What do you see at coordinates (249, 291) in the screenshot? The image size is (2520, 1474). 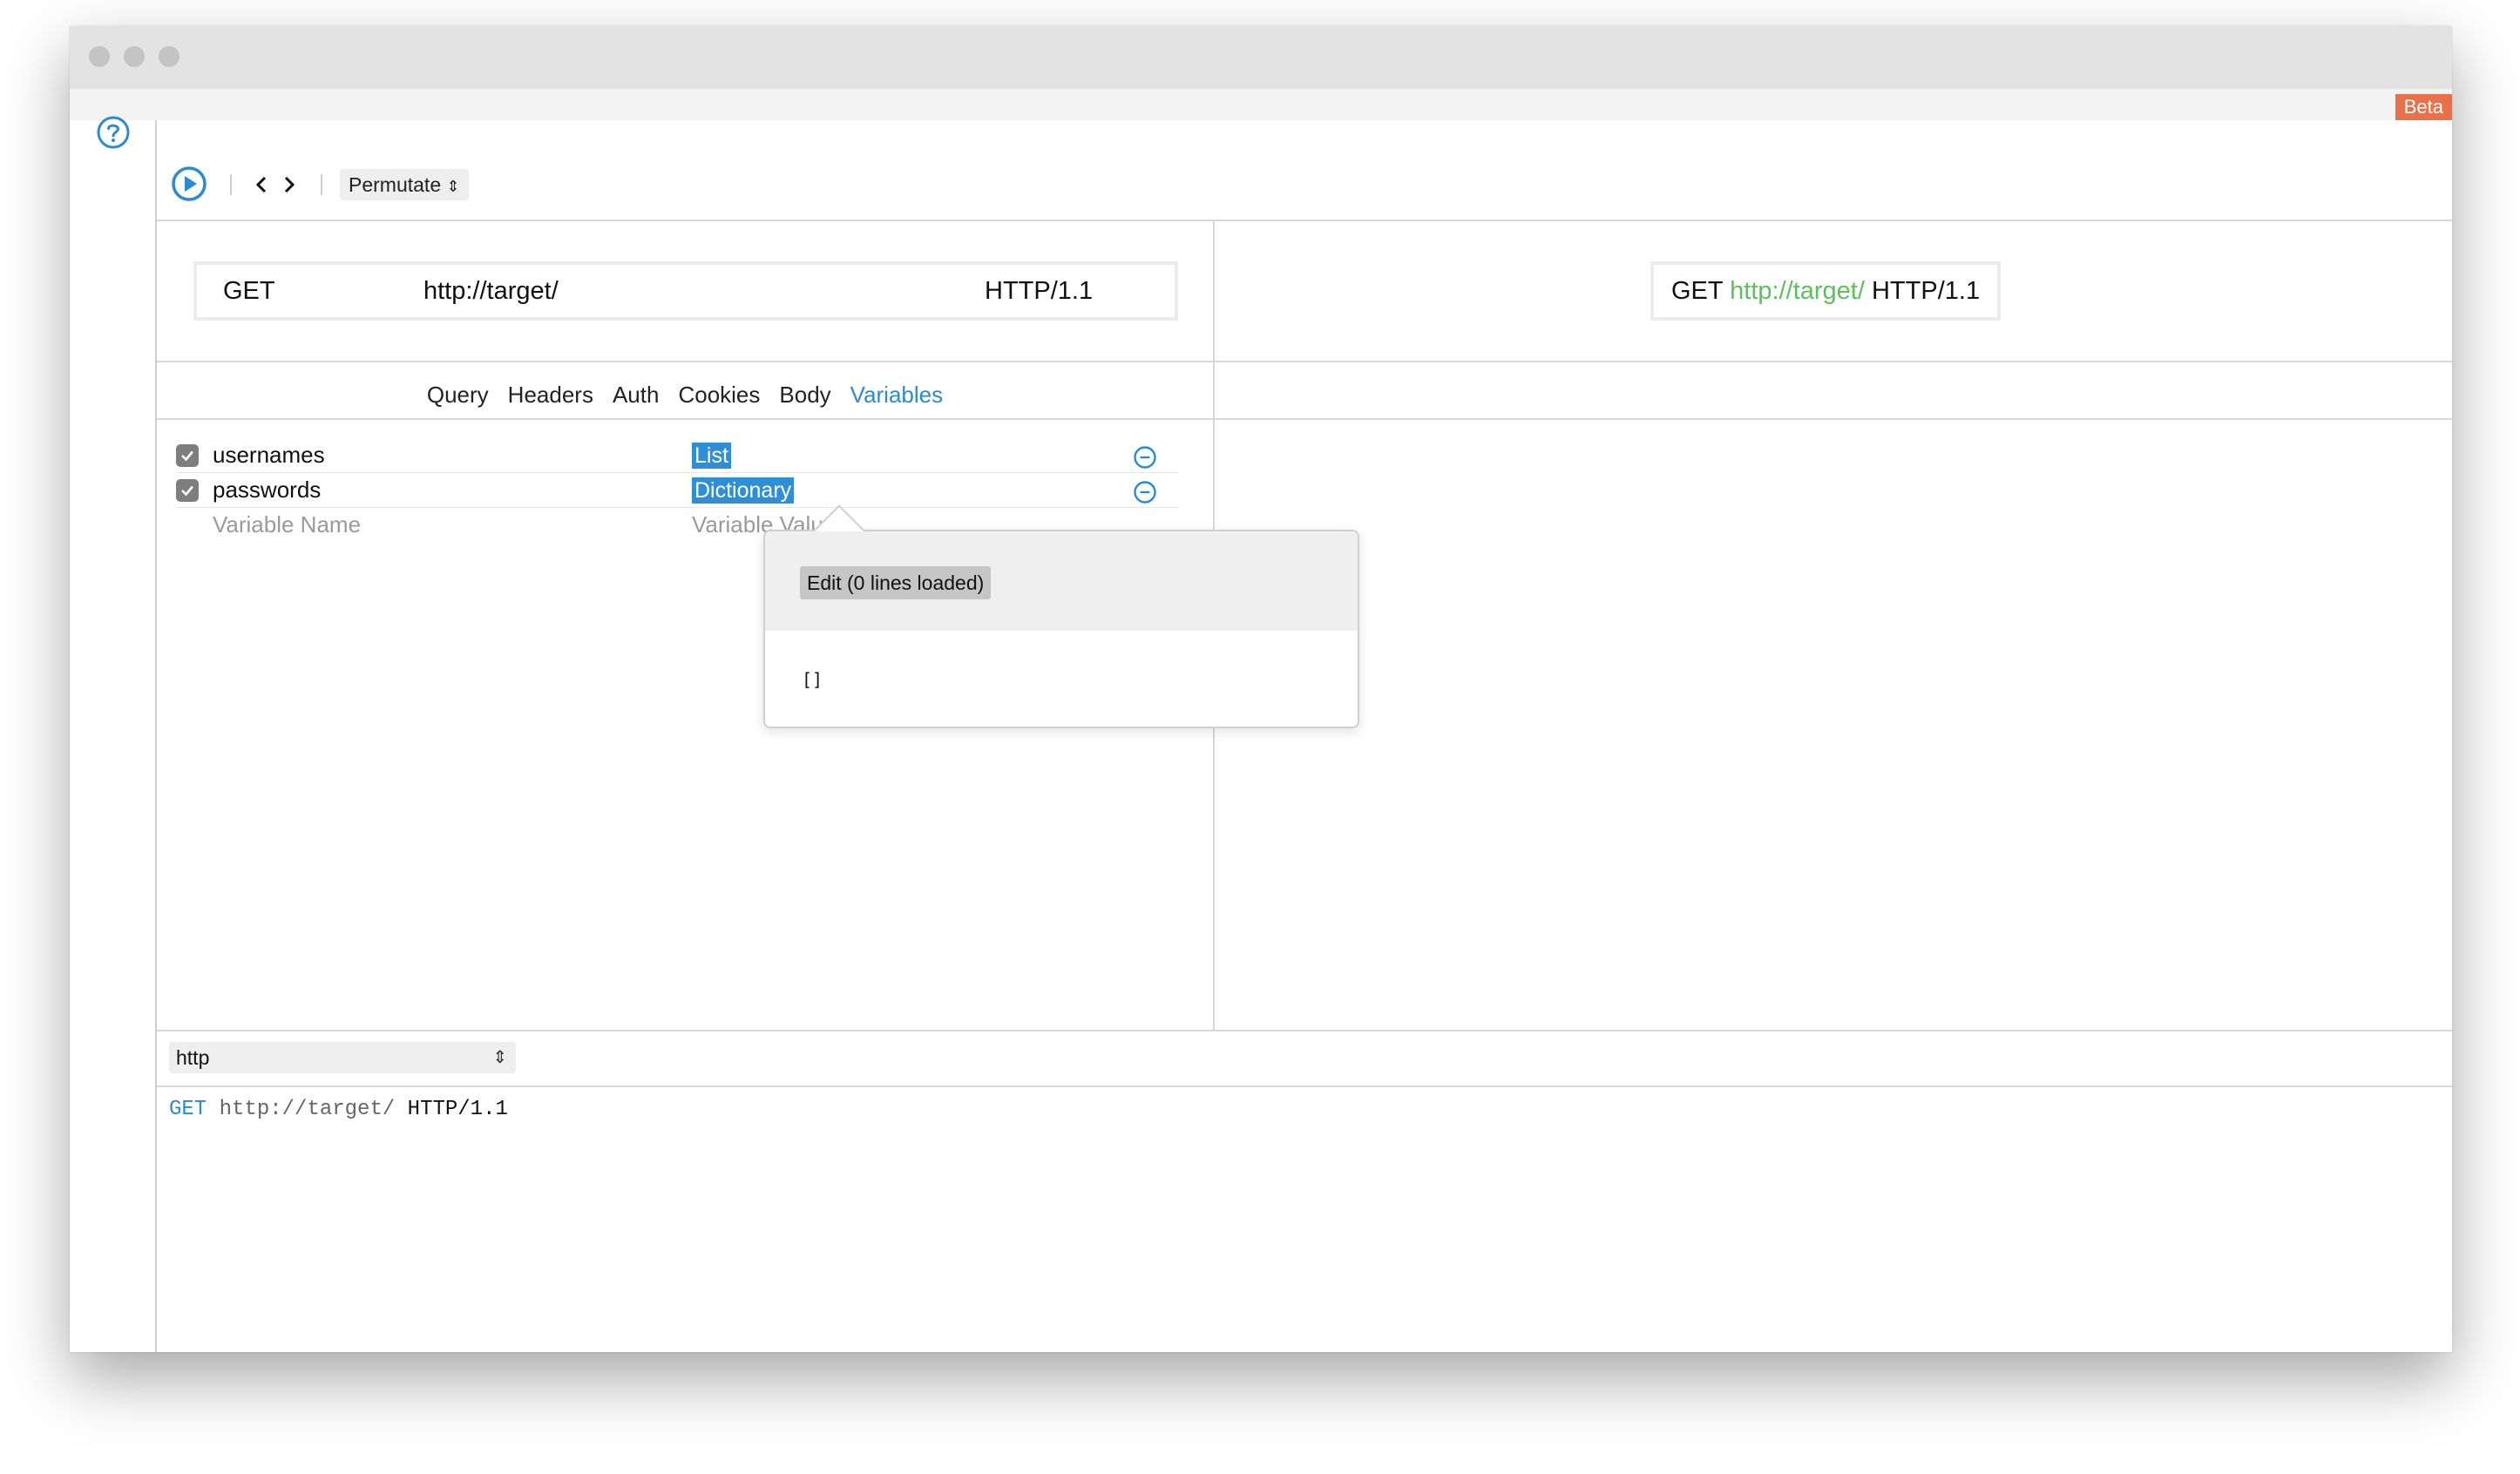 I see `request-method: GET` at bounding box center [249, 291].